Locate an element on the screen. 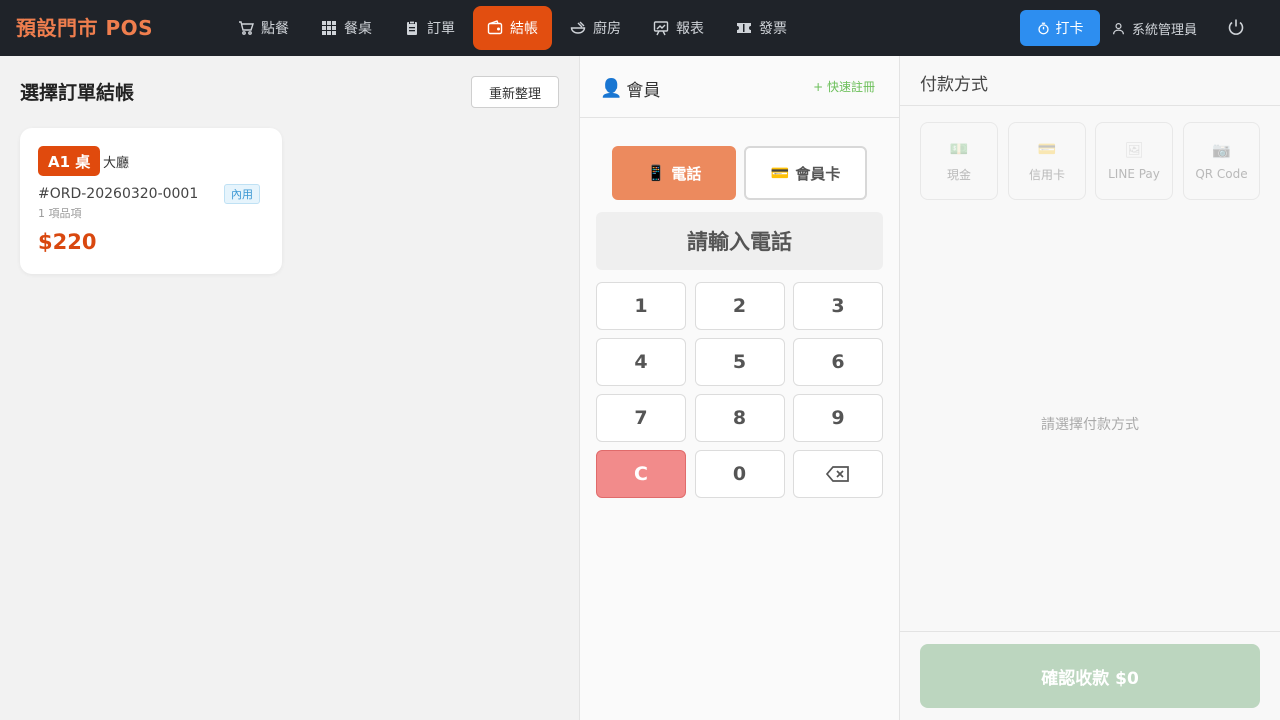 The width and height of the screenshot is (1280, 720). payment-method-line-pay: 🖼 LINE Pay is located at coordinates (1134, 161).